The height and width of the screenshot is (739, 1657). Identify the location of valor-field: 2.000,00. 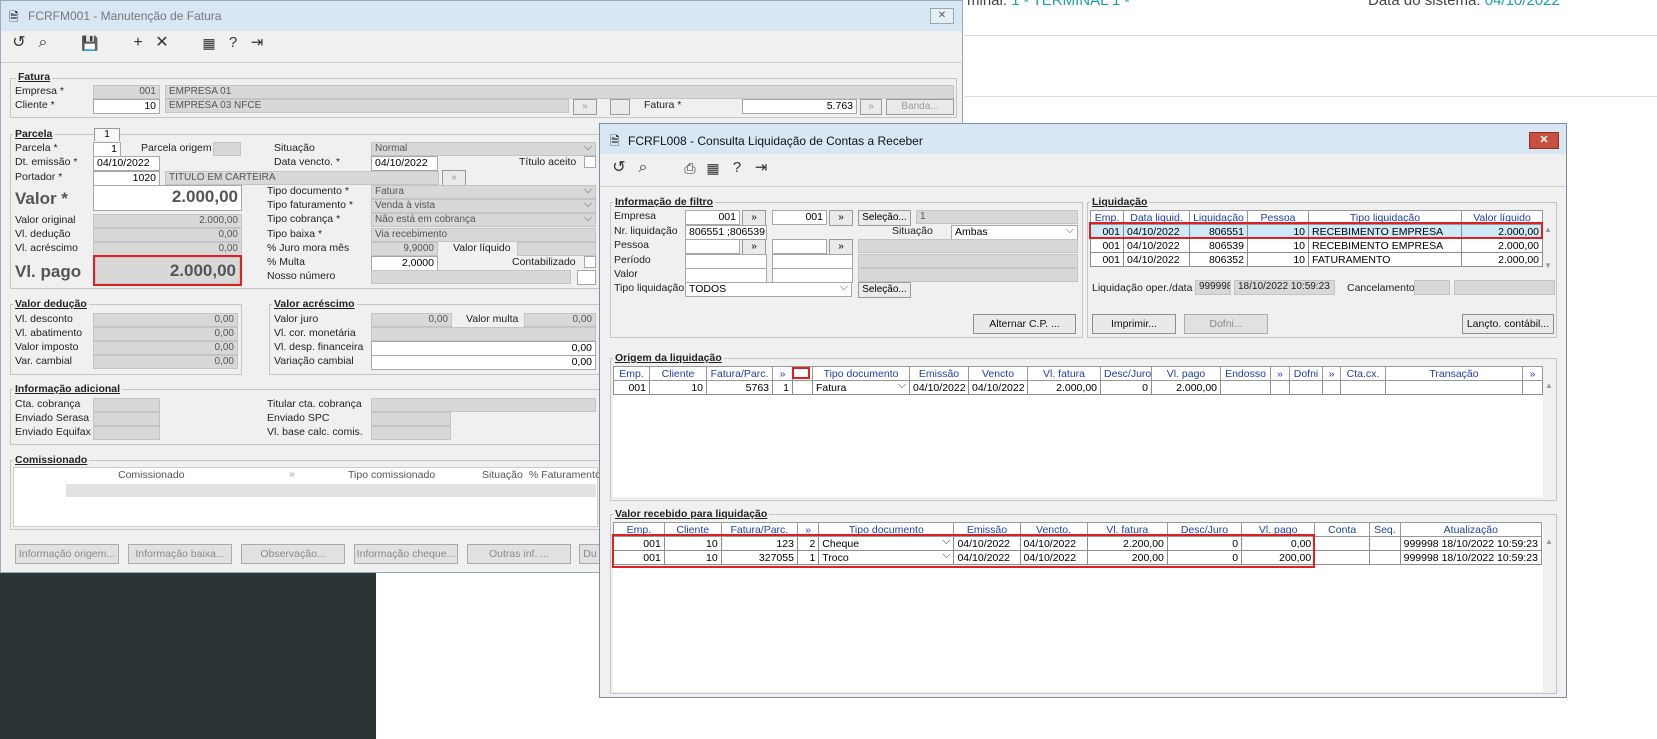
(167, 198).